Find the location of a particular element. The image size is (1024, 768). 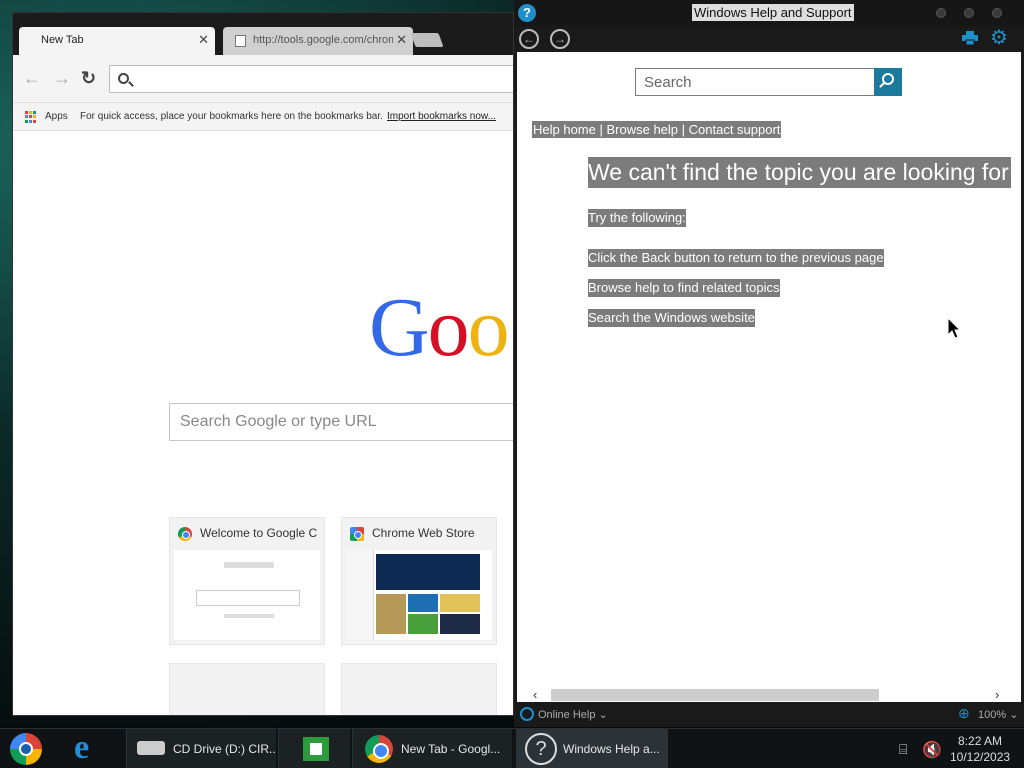

print-icon is located at coordinates (970, 38).